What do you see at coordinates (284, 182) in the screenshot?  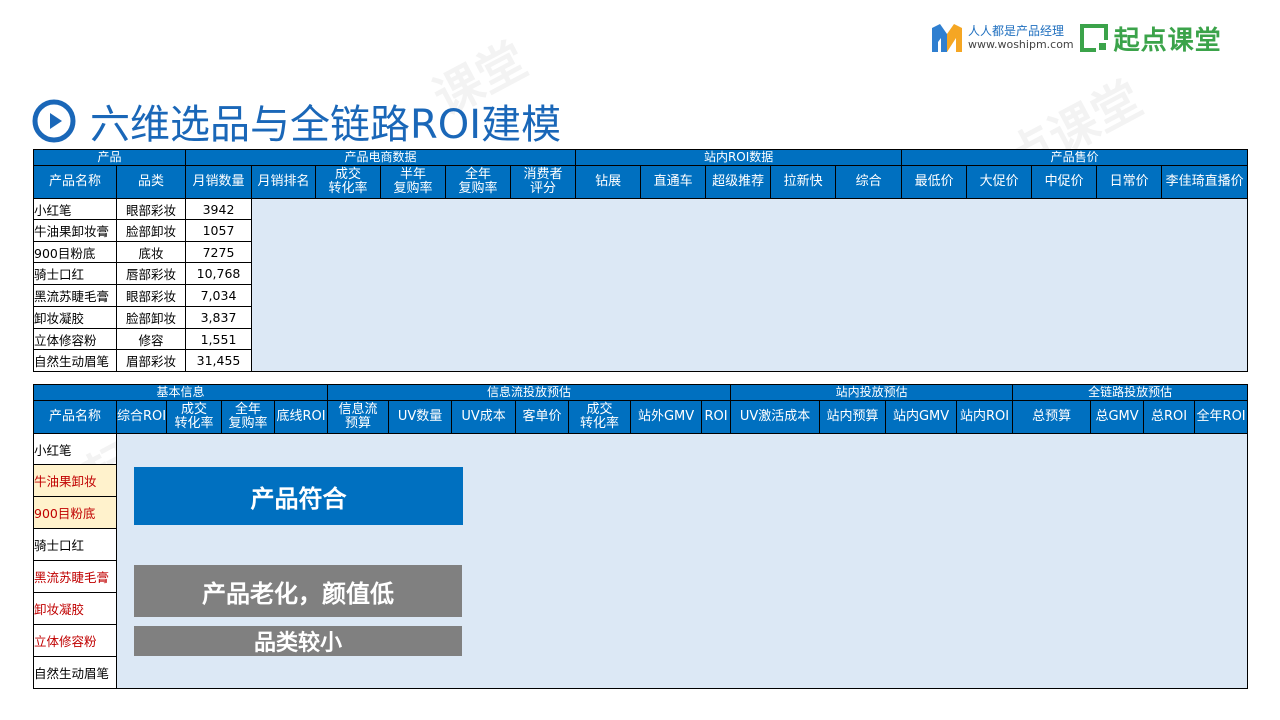 I see `column-header: 月销排名` at bounding box center [284, 182].